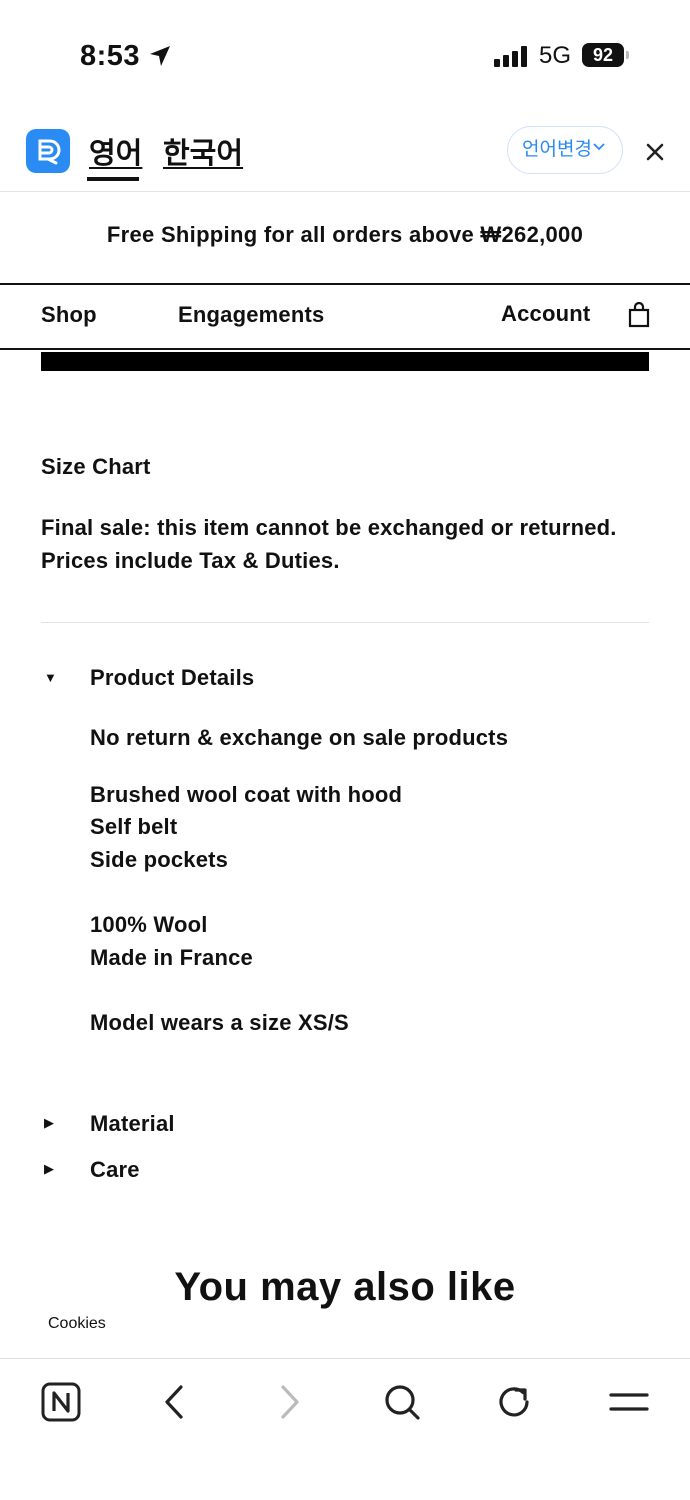  What do you see at coordinates (345, 55) in the screenshot?
I see `status-bar: 8:53 5G 92` at bounding box center [345, 55].